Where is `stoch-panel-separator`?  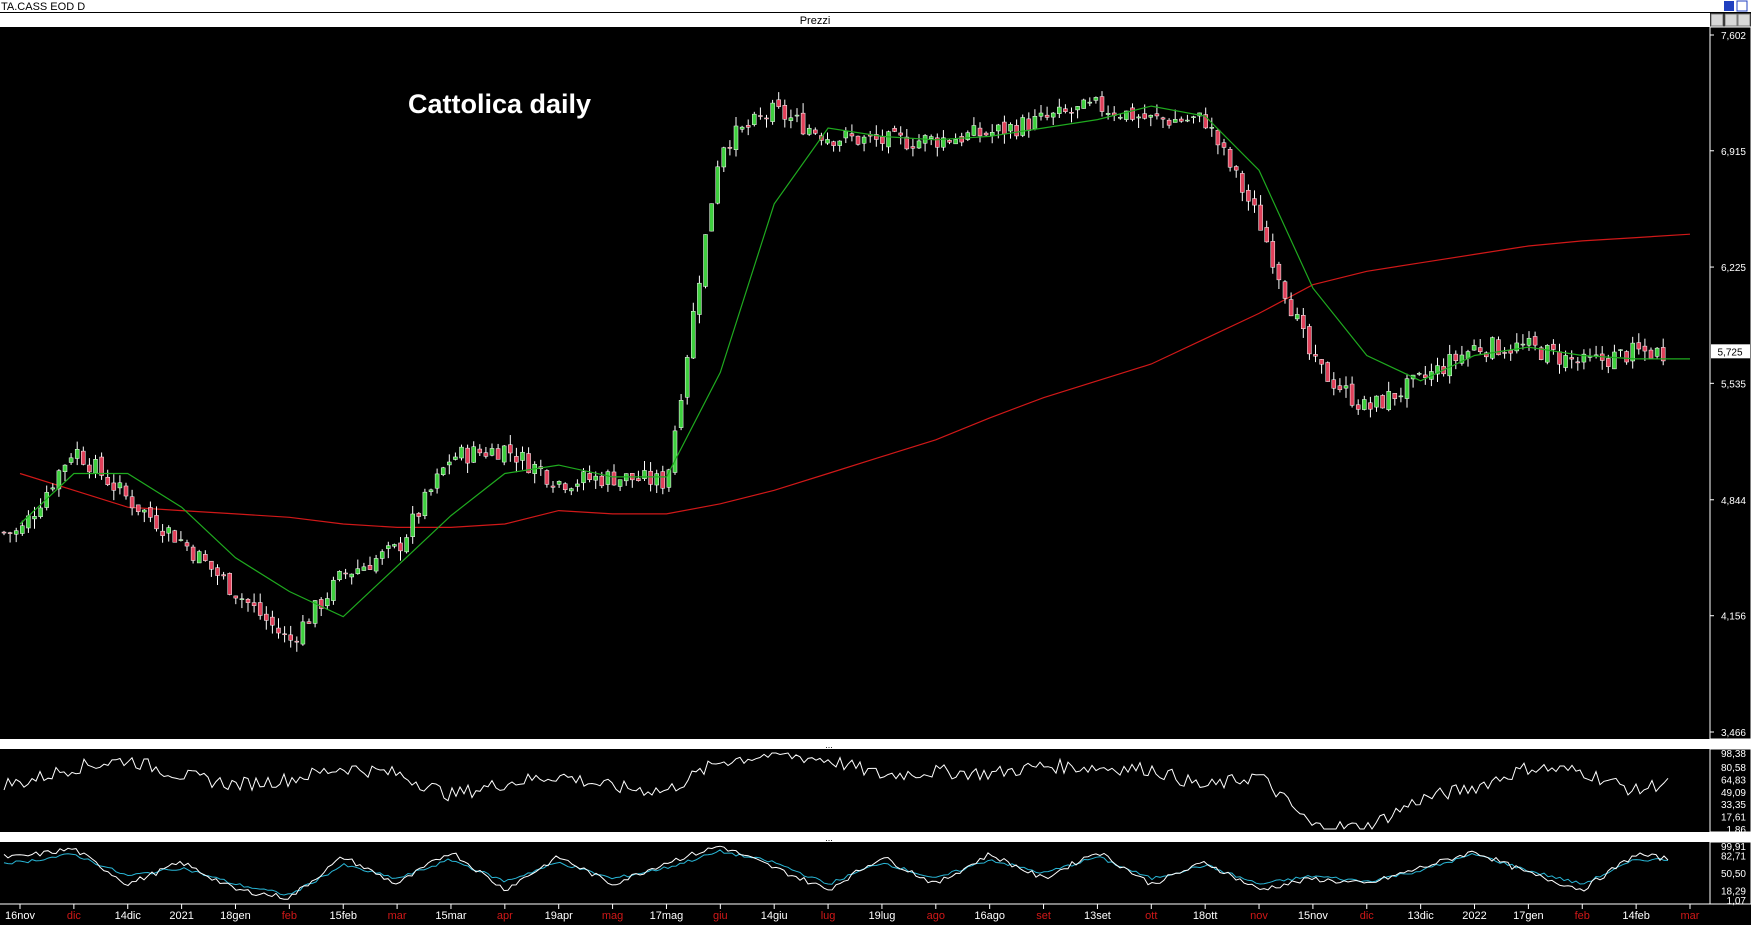
stoch-panel-separator is located at coordinates (875, 837).